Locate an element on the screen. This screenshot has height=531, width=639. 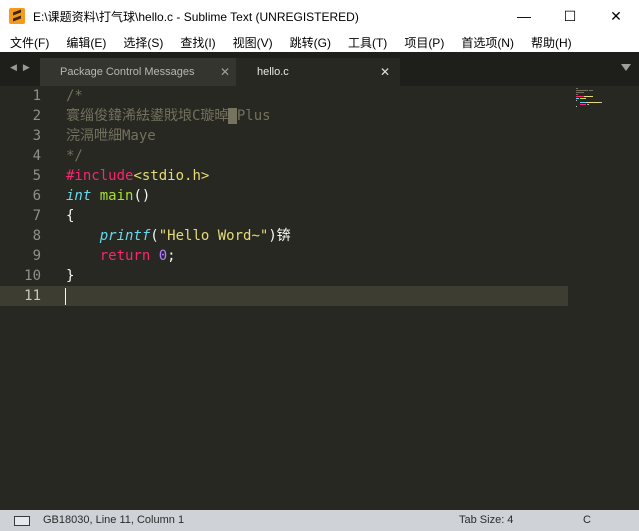
line-number-text: 1 is located at coordinates (36, 96).